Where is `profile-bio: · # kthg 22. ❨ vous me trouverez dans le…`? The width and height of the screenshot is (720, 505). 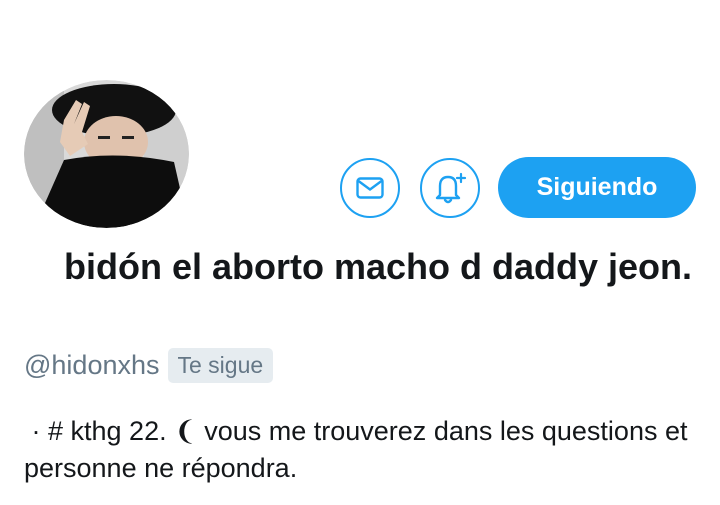 profile-bio: · # kthg 22. ❨ vous me trouverez dans le… is located at coordinates (359, 449).